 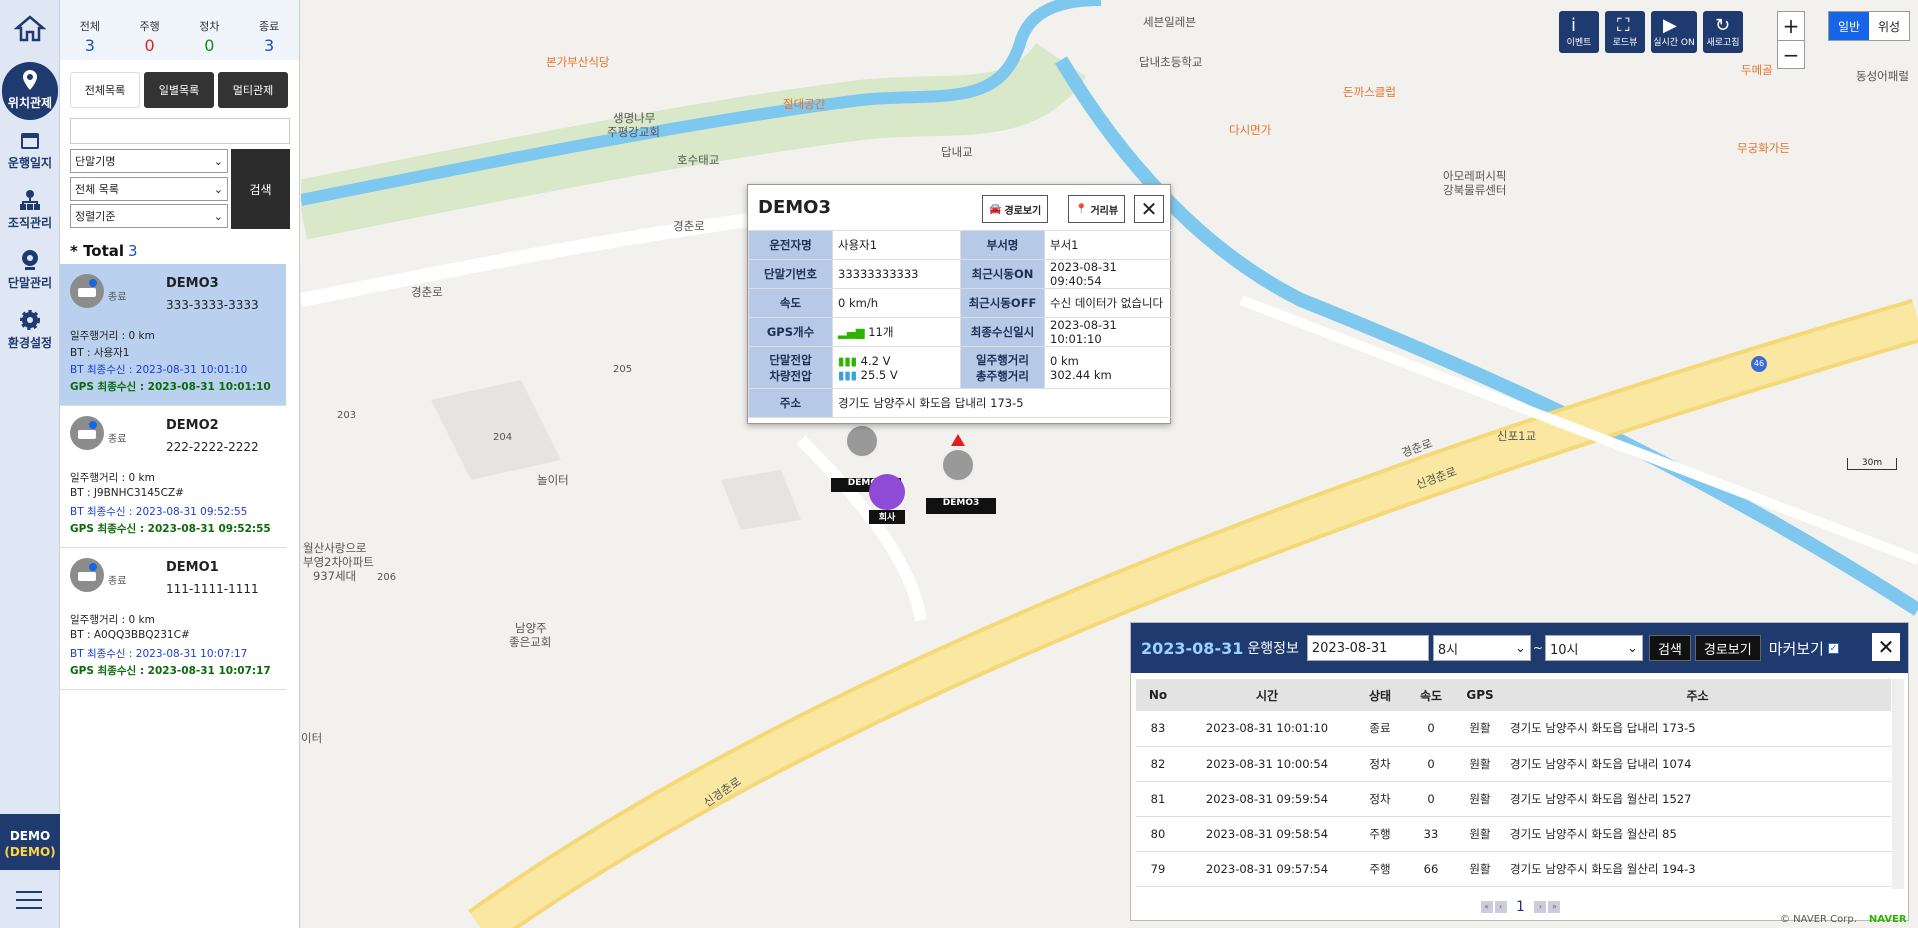 I want to click on tab-multi-control: 멀티관제, so click(x=253, y=90).